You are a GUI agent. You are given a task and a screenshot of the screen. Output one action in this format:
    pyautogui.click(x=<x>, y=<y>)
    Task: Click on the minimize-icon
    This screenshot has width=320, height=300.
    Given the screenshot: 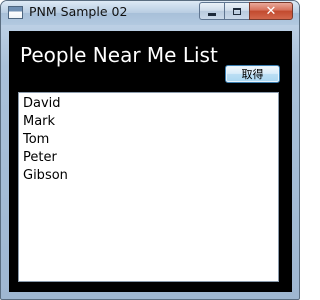 What is the action you would take?
    pyautogui.click(x=212, y=14)
    